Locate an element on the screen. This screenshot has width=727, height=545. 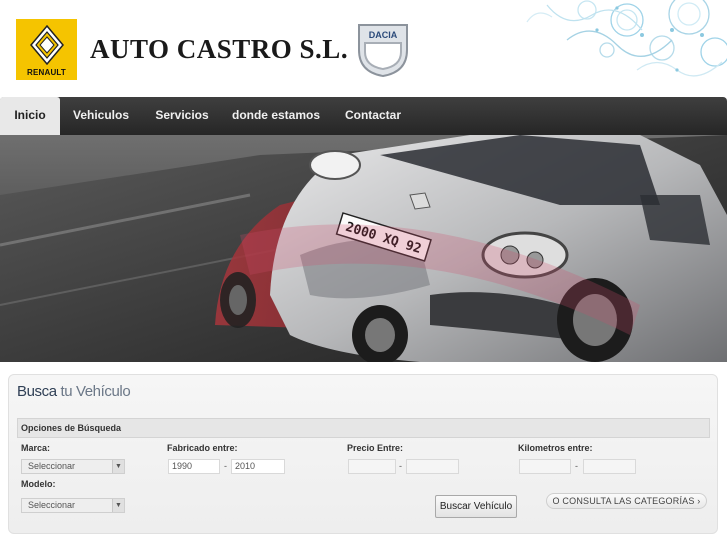
dacia-logo-text: DACIA is located at coordinates (383, 35).